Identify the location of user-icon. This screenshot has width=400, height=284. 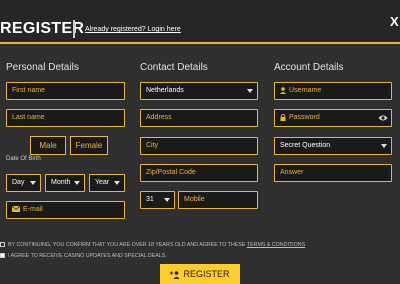
(283, 90).